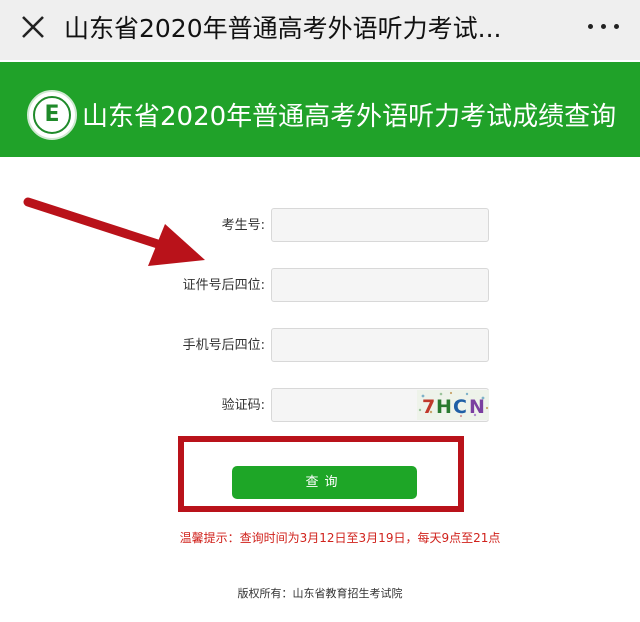  Describe the element at coordinates (380, 285) in the screenshot. I see `id-last4-input` at that location.